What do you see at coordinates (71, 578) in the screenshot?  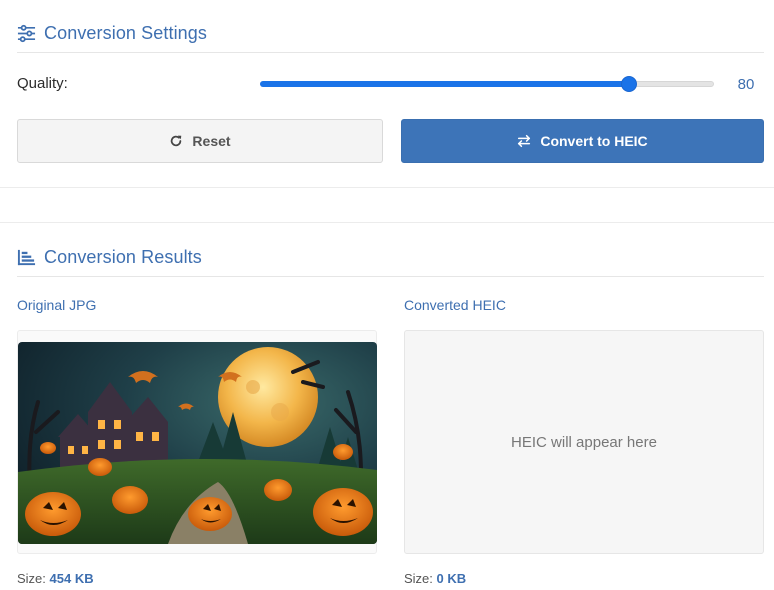 I see `original-size-value: 454 KB` at bounding box center [71, 578].